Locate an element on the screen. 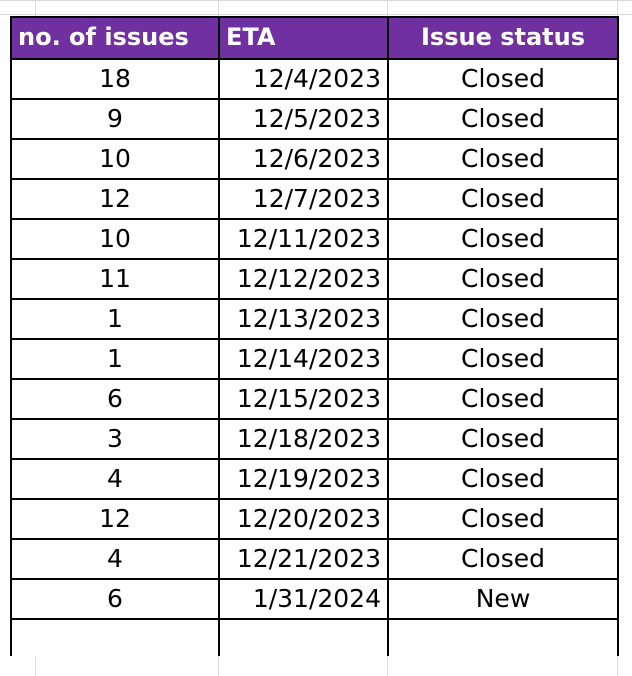 The height and width of the screenshot is (676, 632). cell-eta: 12/21/2023 is located at coordinates (303, 559).